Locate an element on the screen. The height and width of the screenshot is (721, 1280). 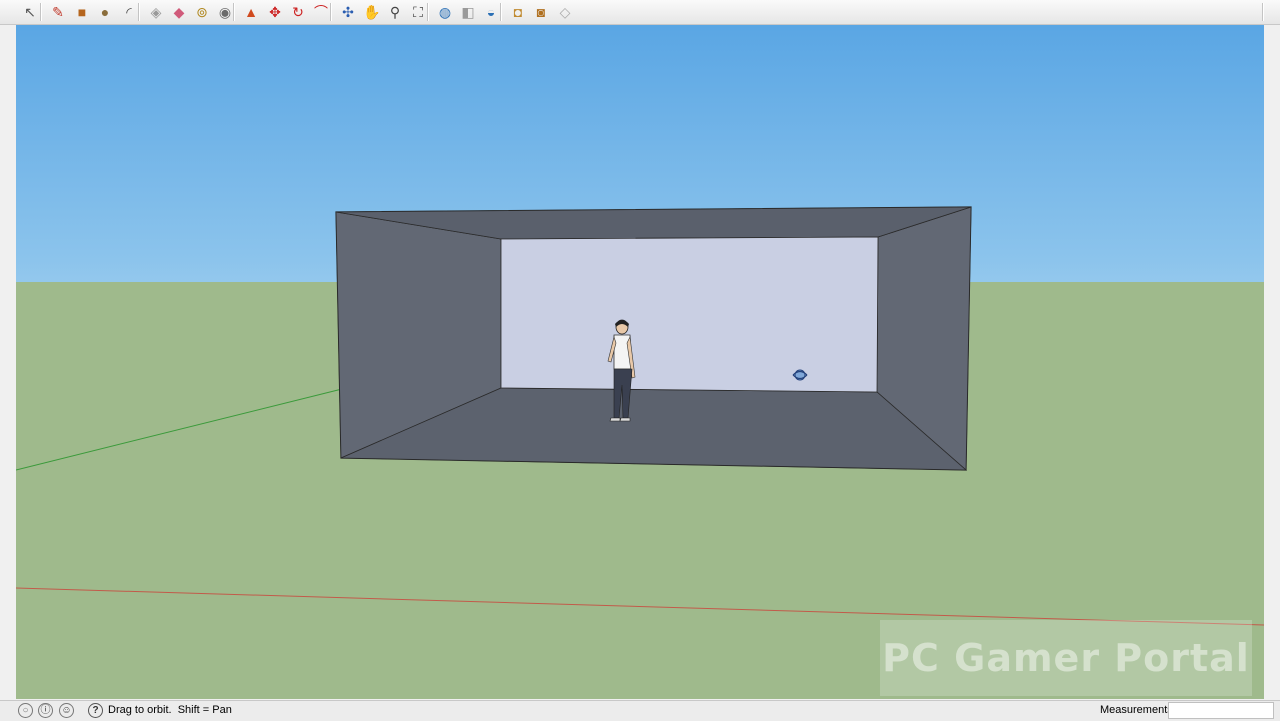
toolbar-end-separator is located at coordinates (1263, 12).